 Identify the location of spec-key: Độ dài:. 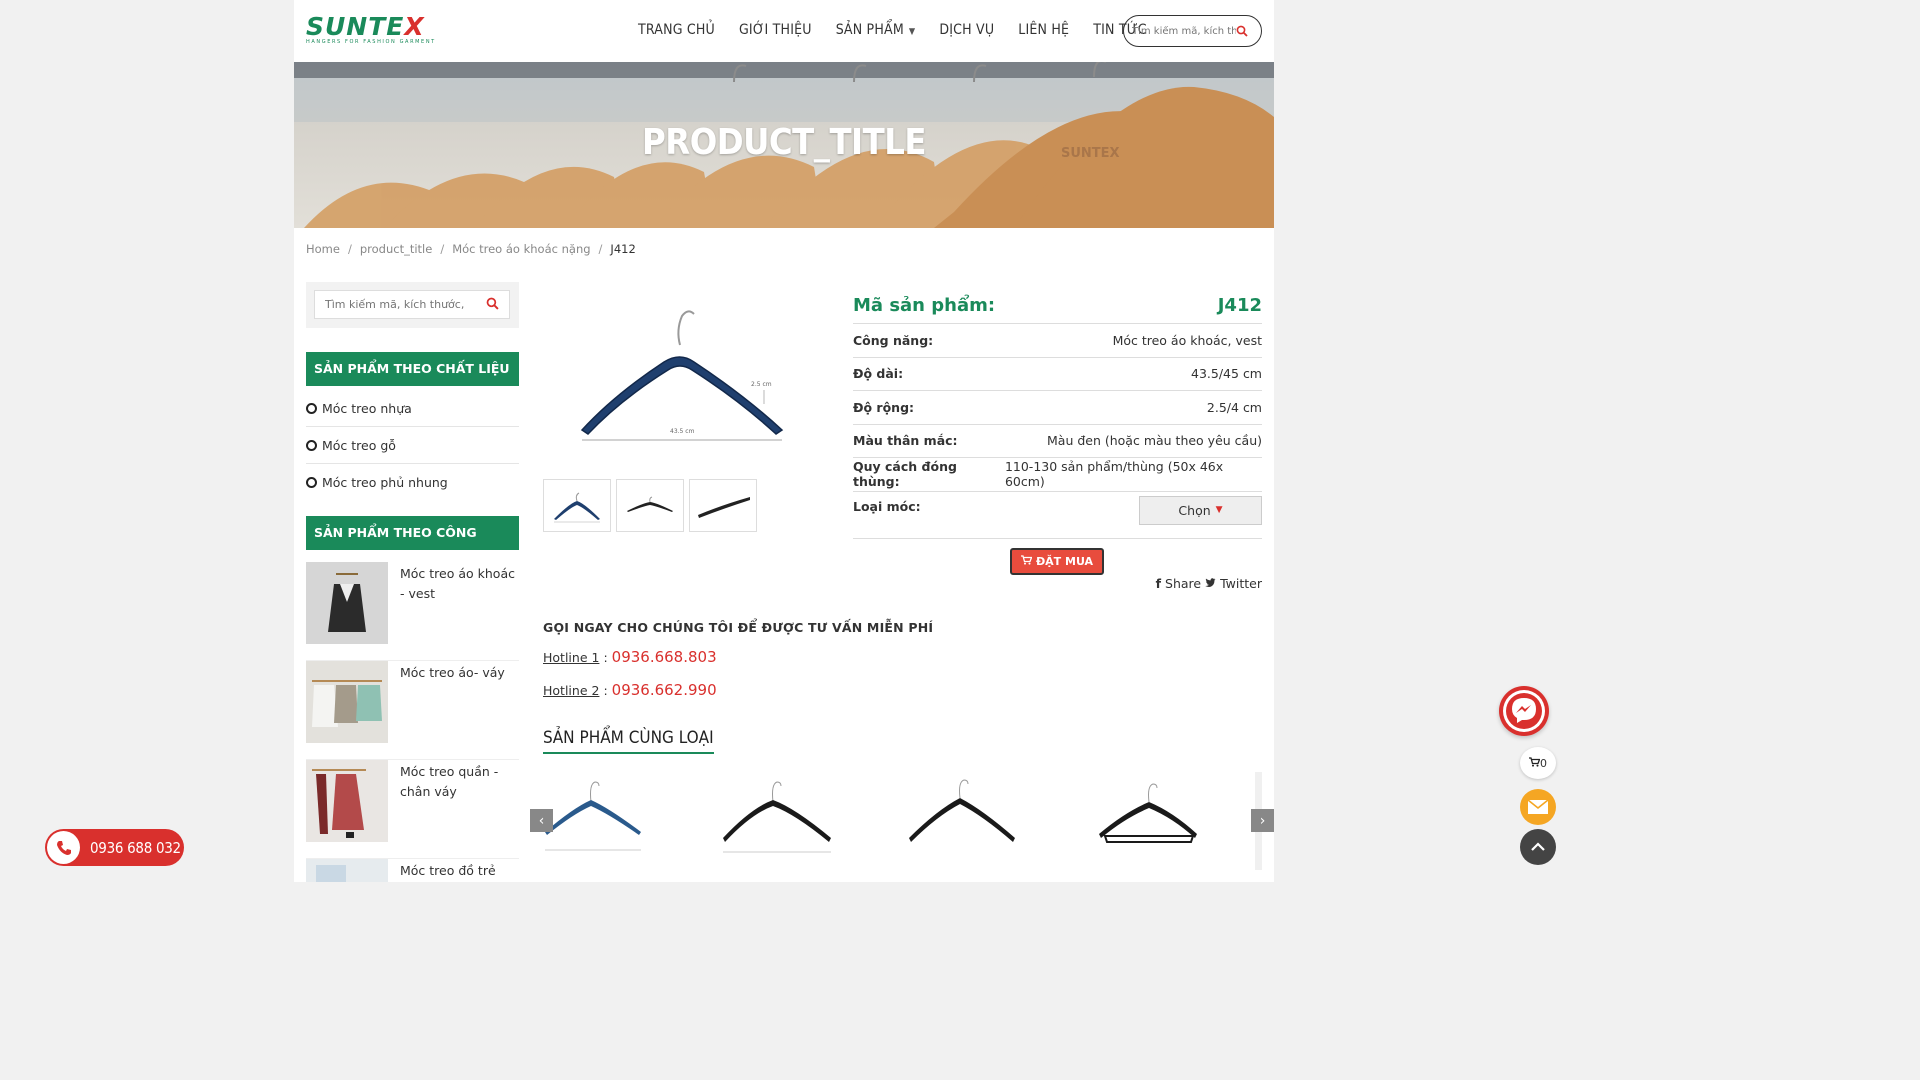
(878, 374).